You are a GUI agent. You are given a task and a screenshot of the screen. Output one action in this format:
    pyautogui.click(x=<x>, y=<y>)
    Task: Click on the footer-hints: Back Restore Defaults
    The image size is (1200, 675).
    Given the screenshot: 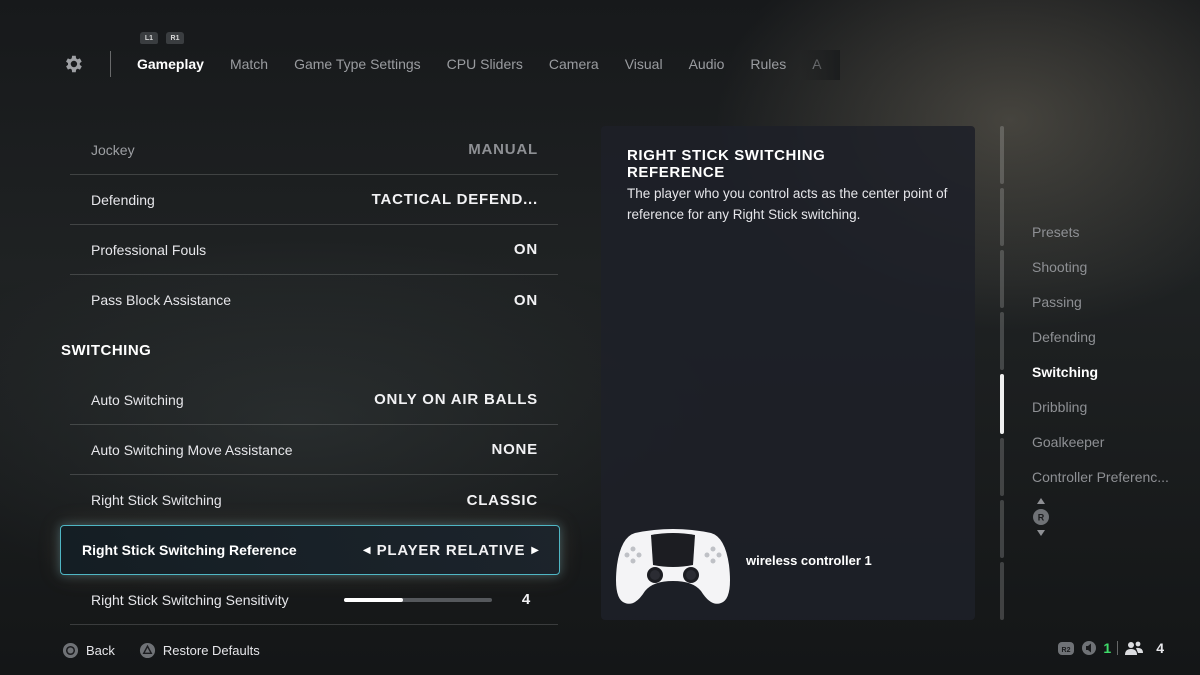 What is the action you would take?
    pyautogui.click(x=173, y=650)
    